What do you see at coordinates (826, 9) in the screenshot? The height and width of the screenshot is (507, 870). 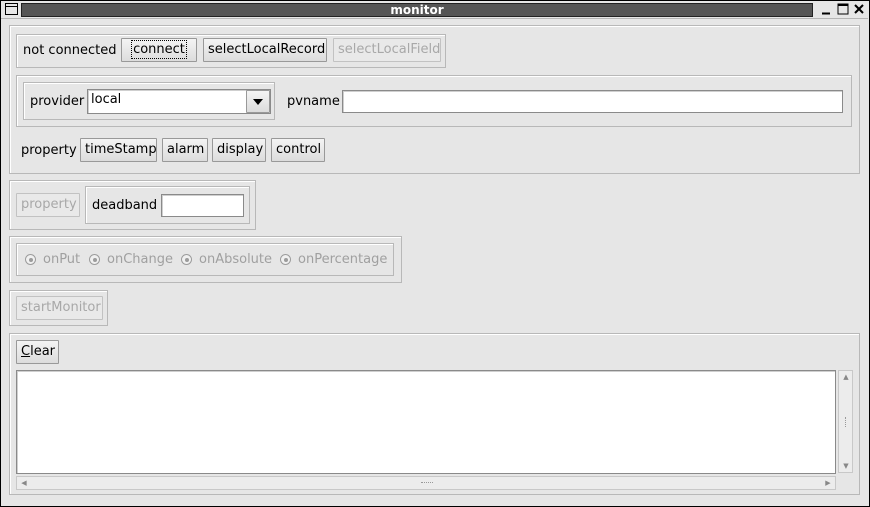 I see `minimize-icon` at bounding box center [826, 9].